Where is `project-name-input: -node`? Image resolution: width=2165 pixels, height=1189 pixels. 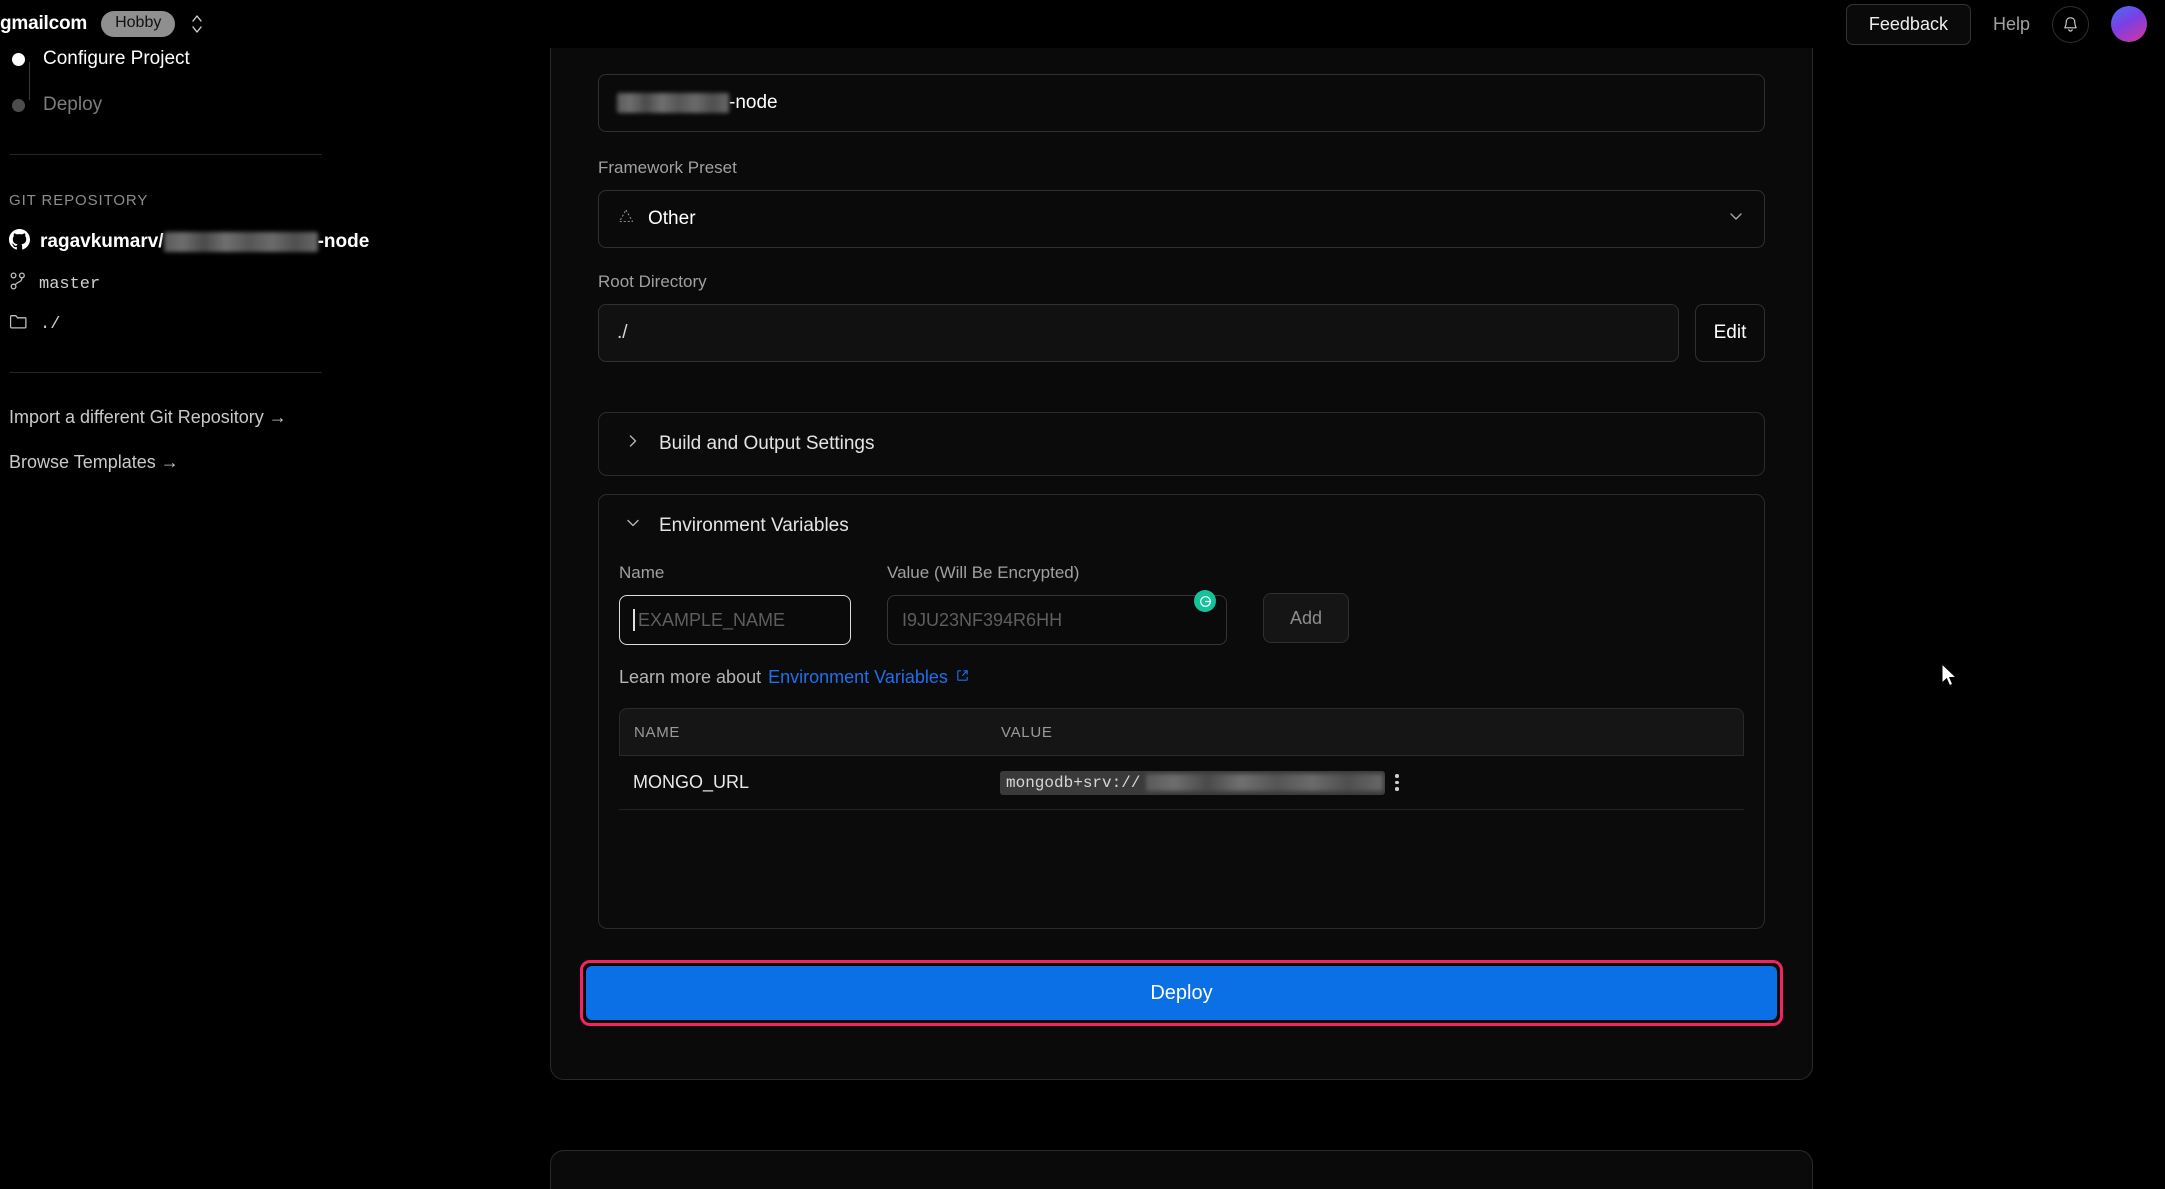
project-name-input: -node is located at coordinates (1181, 103).